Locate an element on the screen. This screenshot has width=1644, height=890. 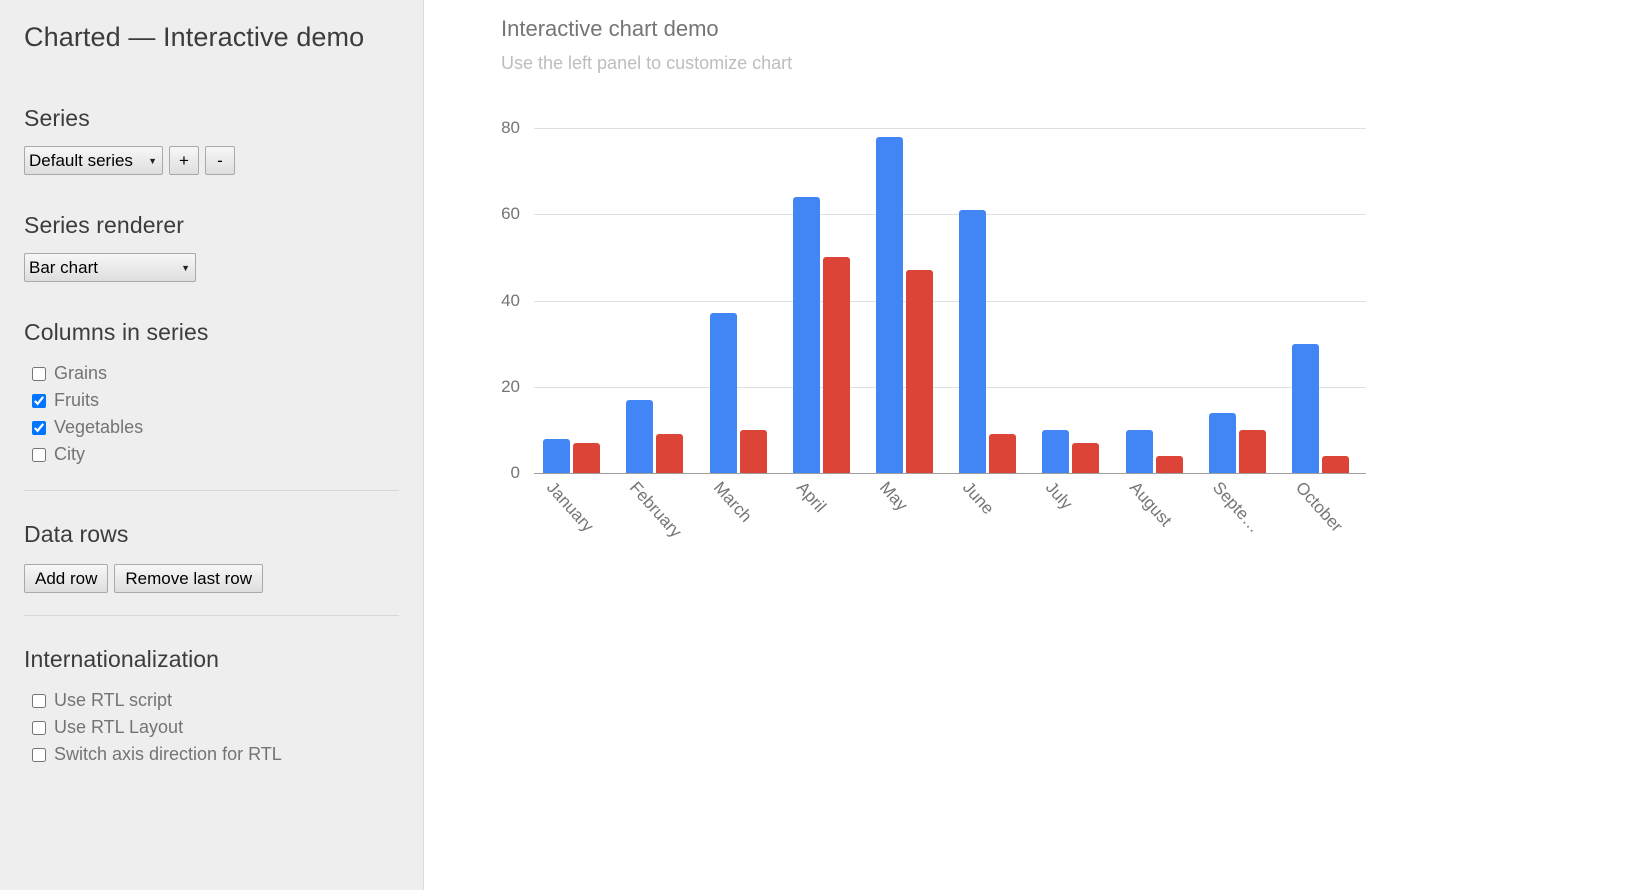
i18n-checkbox-use-rtl-script is located at coordinates (39, 700).